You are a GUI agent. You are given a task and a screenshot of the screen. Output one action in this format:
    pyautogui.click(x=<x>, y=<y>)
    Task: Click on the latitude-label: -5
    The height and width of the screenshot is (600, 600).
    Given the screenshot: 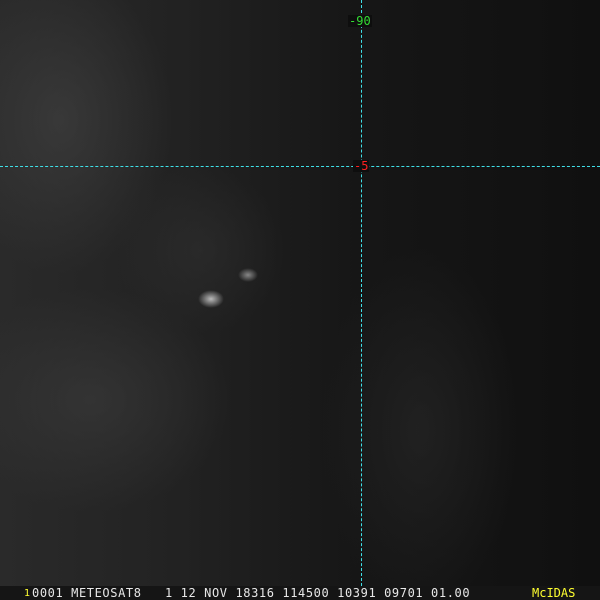 What is the action you would take?
    pyautogui.click(x=361, y=166)
    